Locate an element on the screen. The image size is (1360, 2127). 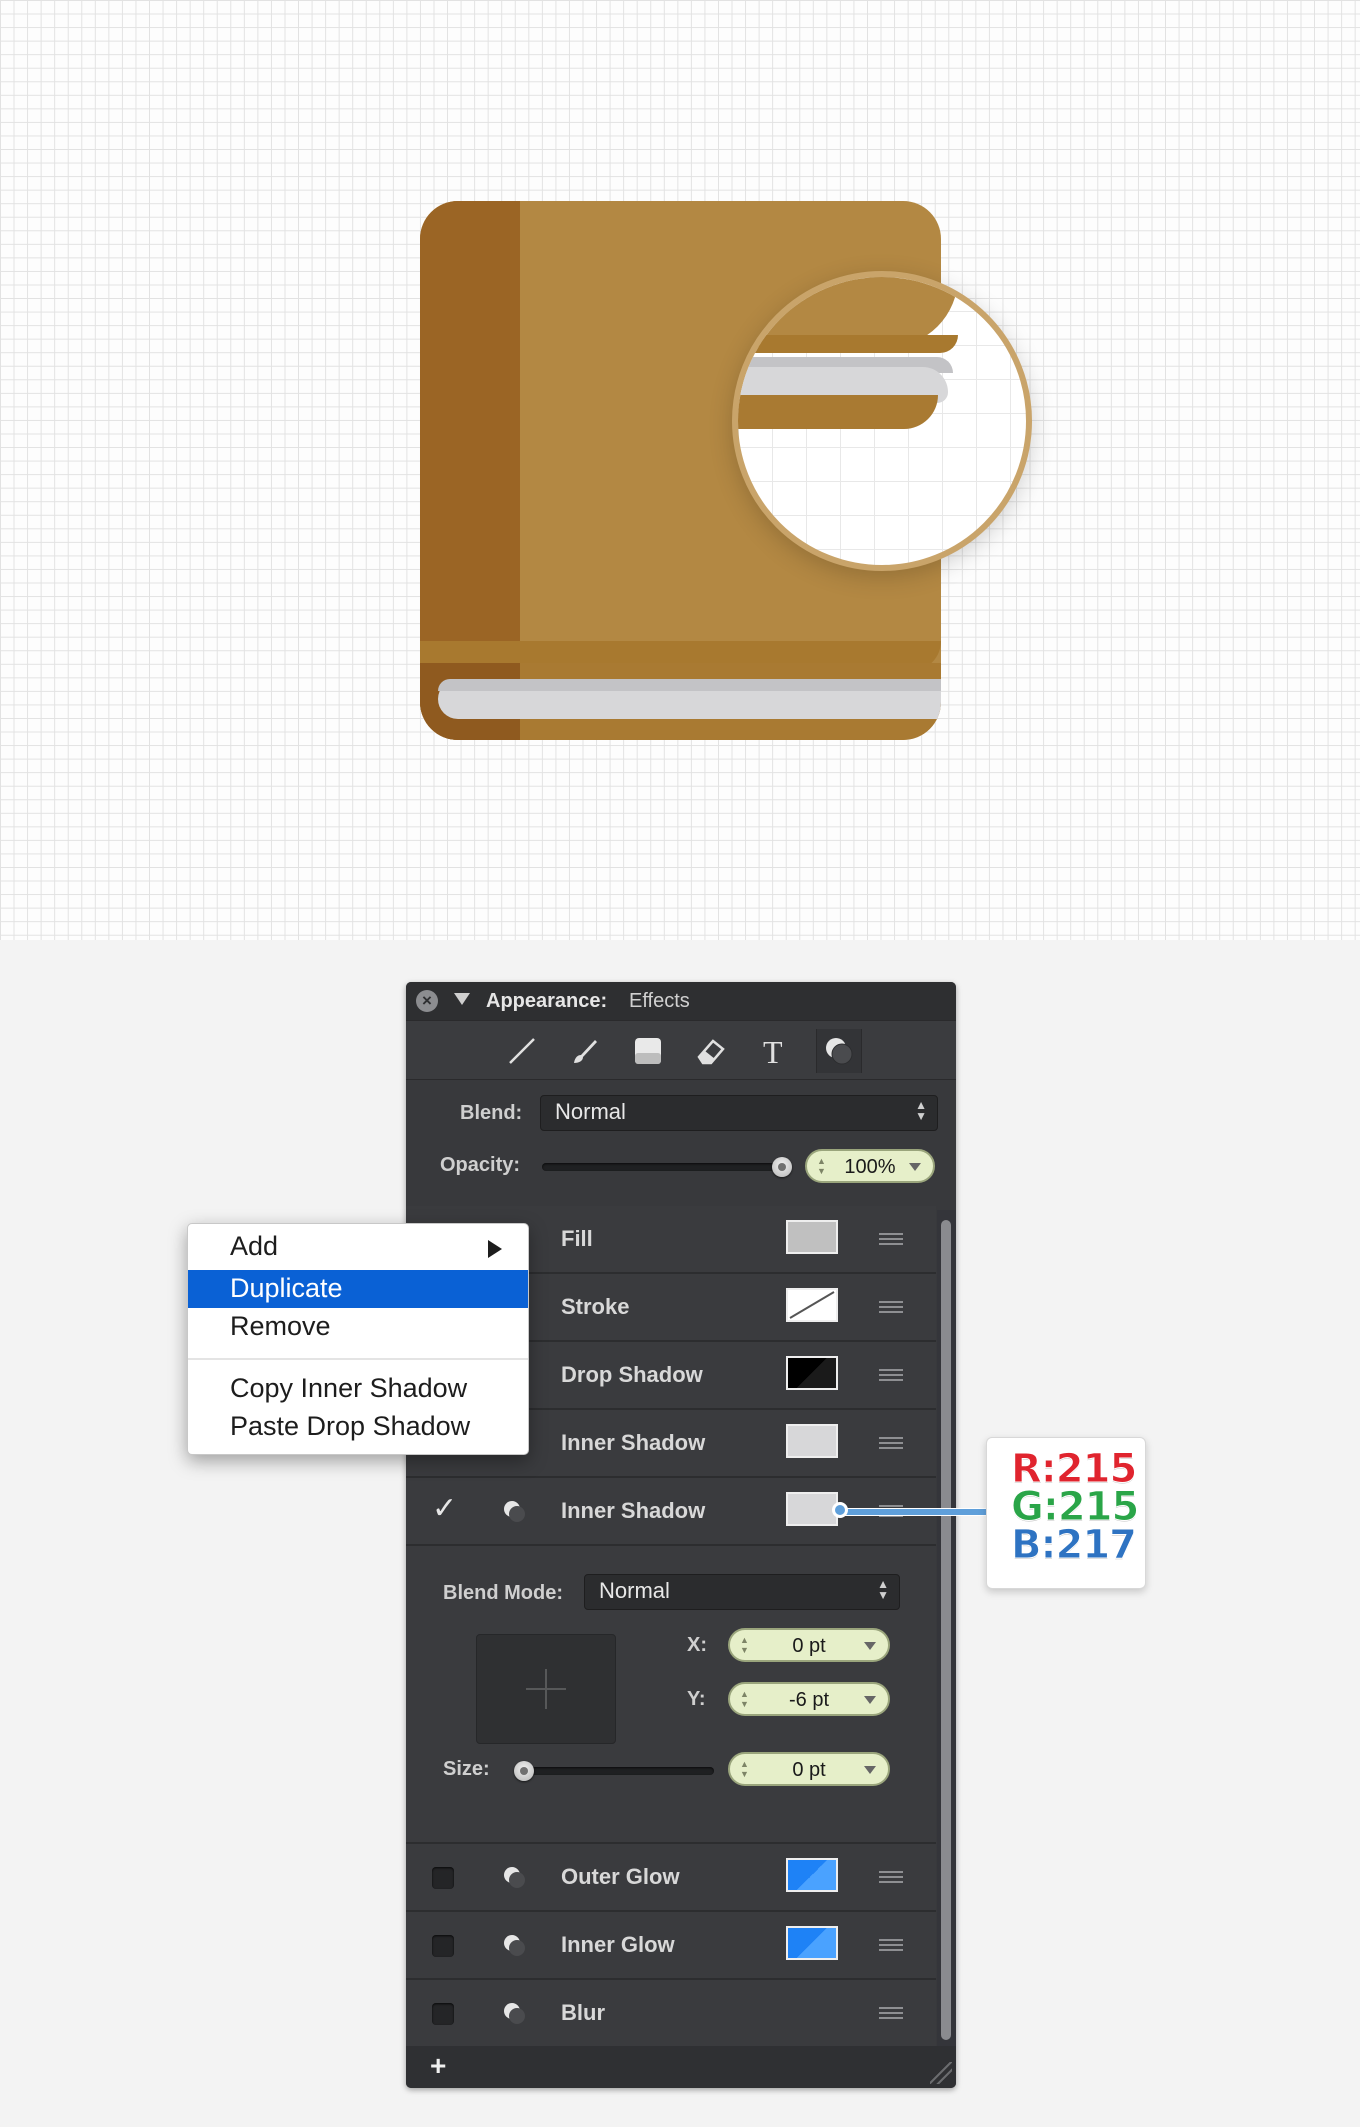
blue-value: B:217 is located at coordinates (1074, 1545).